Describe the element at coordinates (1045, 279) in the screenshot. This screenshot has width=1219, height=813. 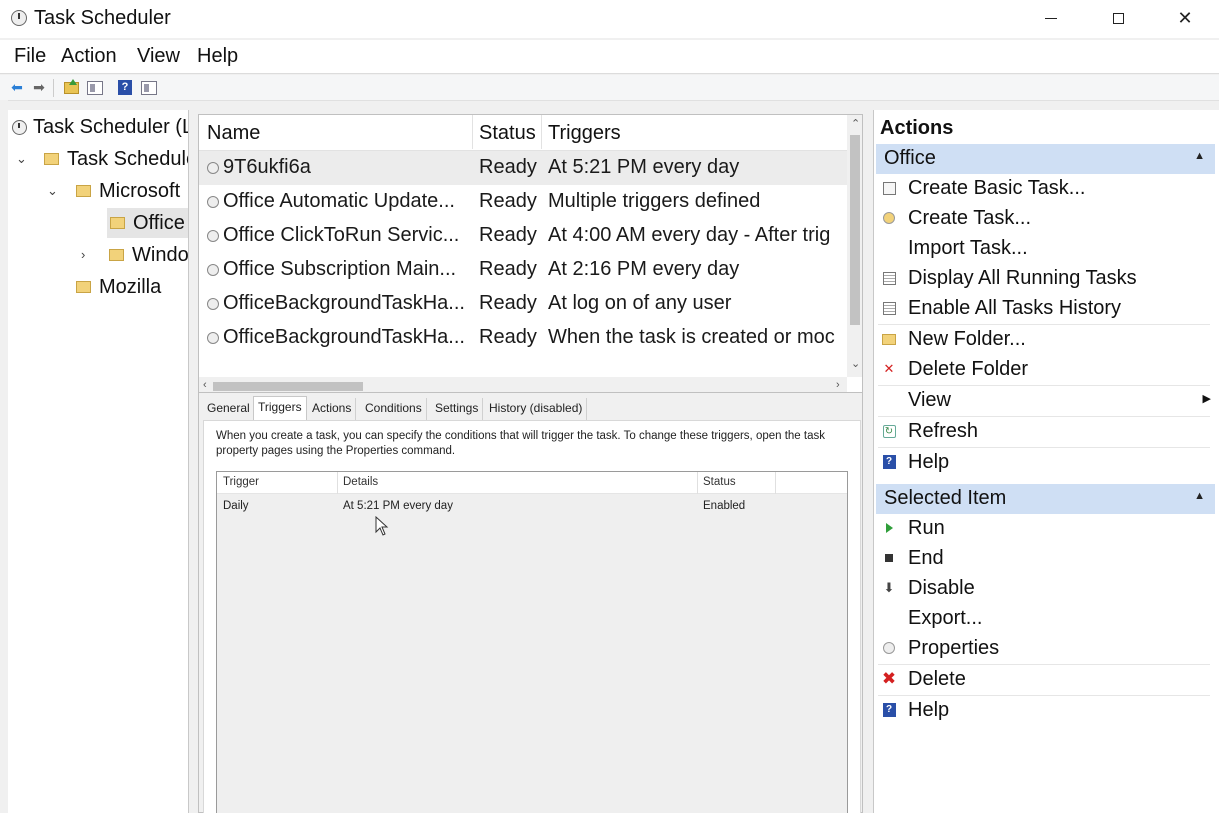
I see `display-running-tasks-action: Display All Running Tasks` at that location.